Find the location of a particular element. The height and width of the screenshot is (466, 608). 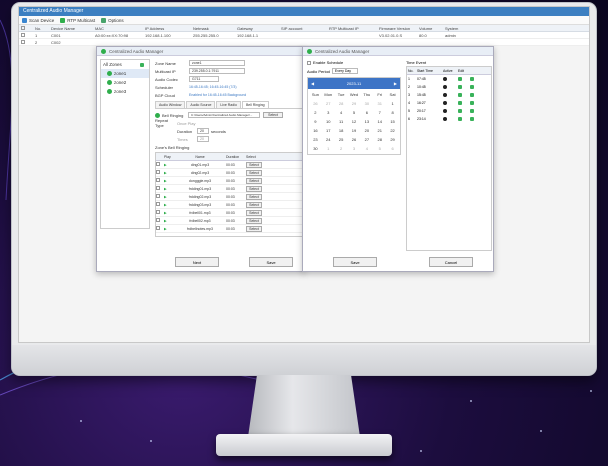

duration-input: 20 is located at coordinates (203, 131).